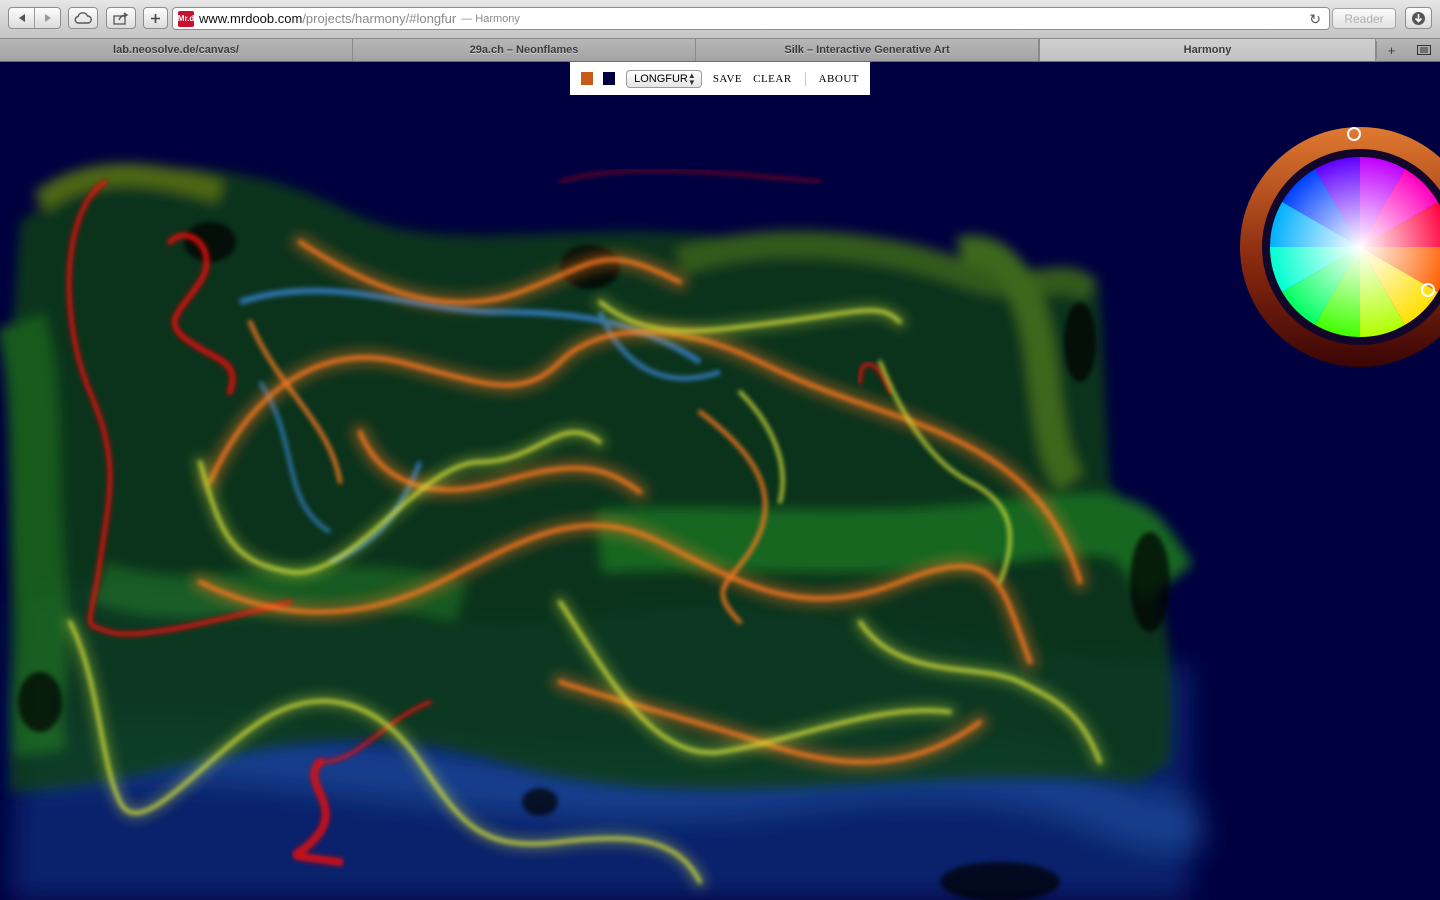 The height and width of the screenshot is (900, 1440). I want to click on url-page-title: — Harmony, so click(490, 18).